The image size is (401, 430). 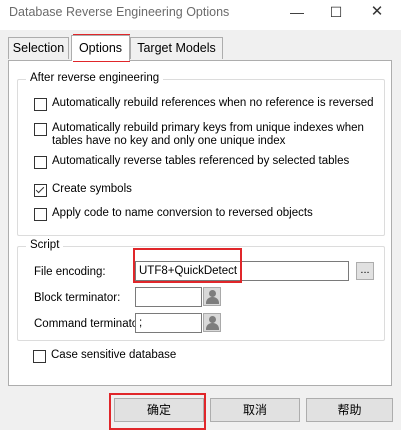 I want to click on after-reverse-legend: After reverse engineering, so click(x=95, y=78).